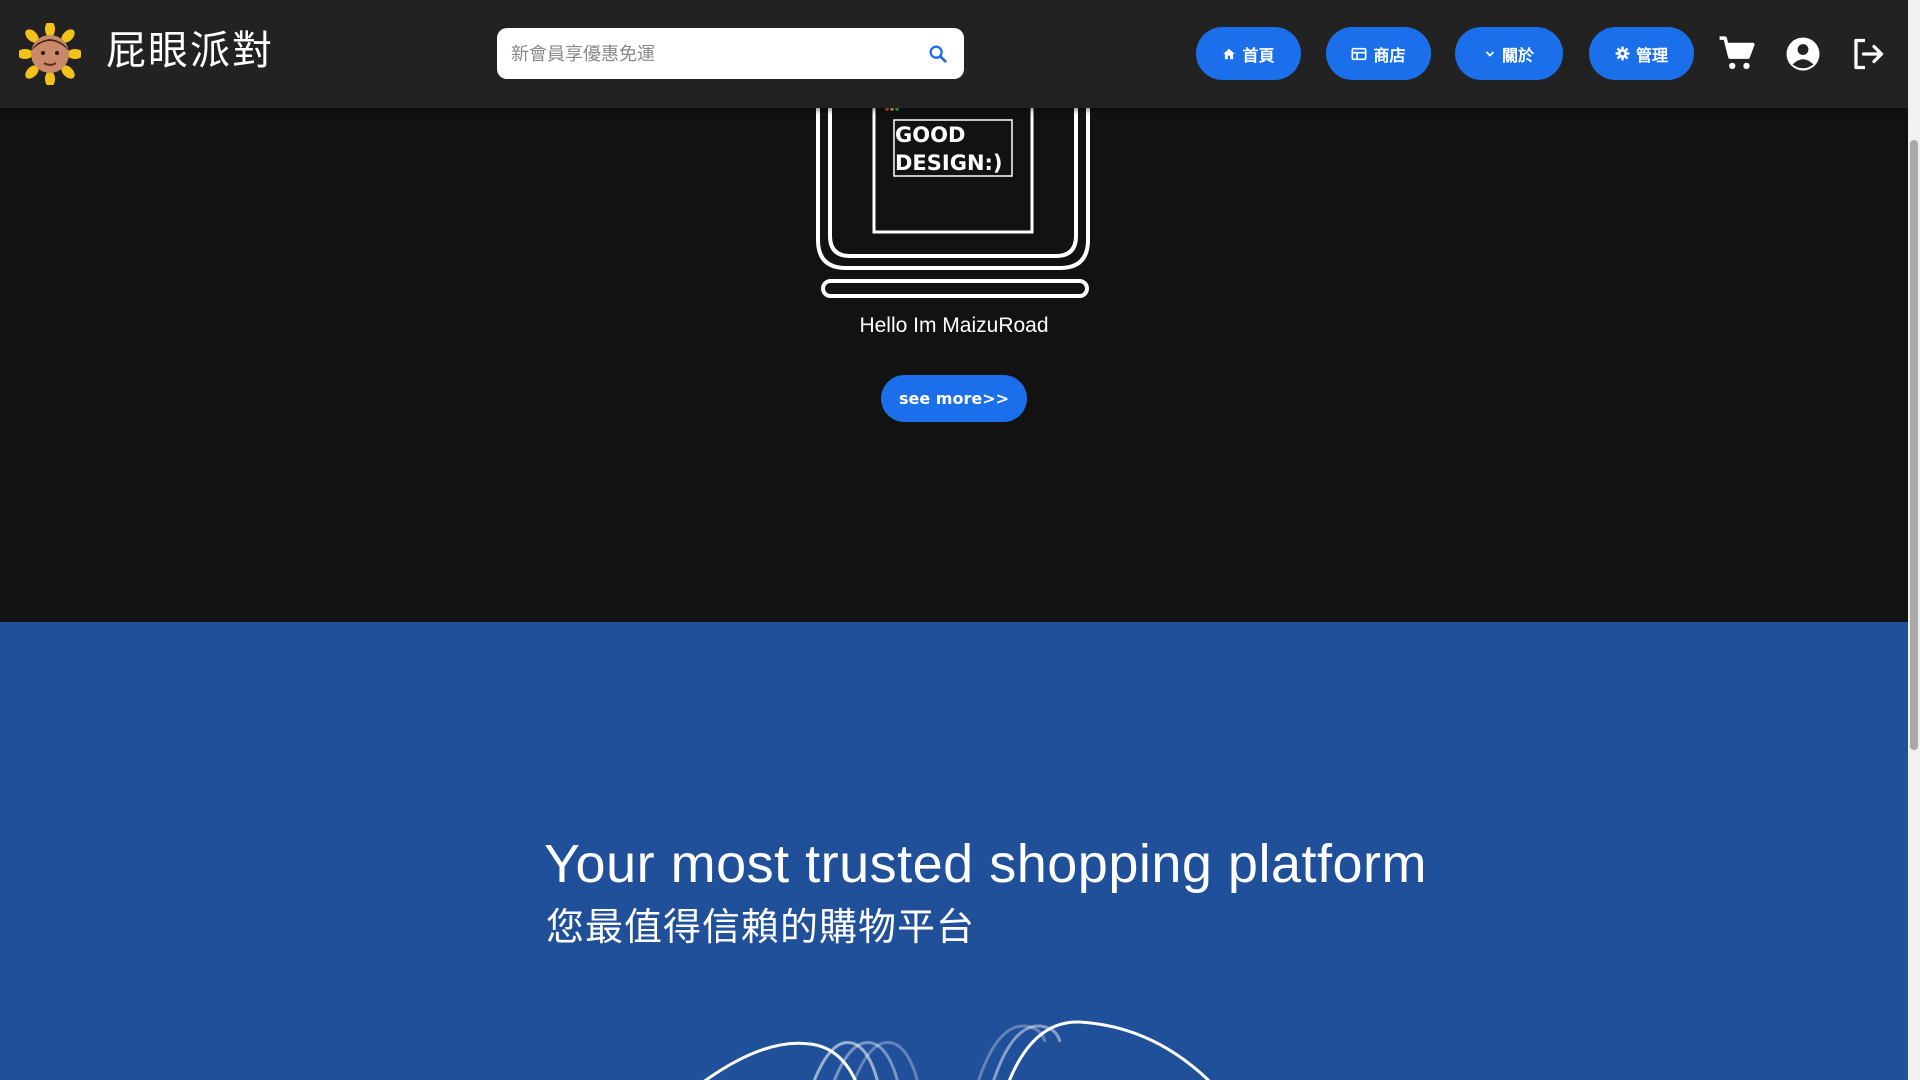 Image resolution: width=1920 pixels, height=1080 pixels. I want to click on home-icon, so click(1229, 54).